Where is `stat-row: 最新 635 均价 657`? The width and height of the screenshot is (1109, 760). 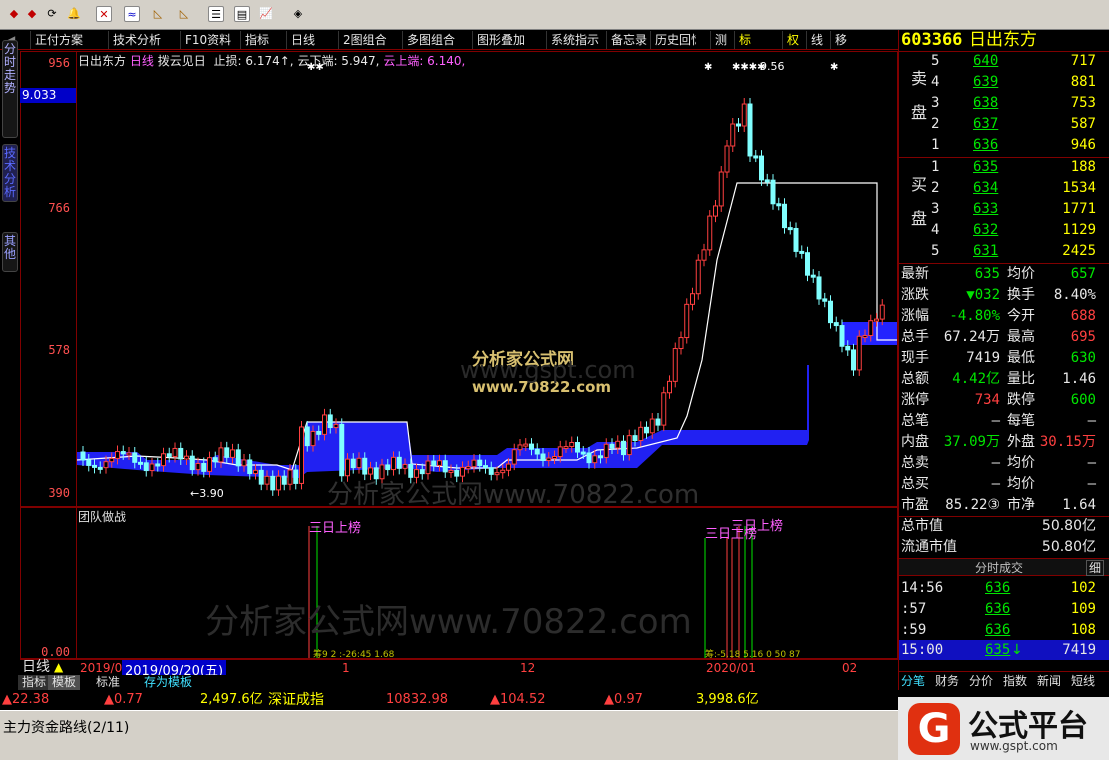
stat-row: 最新 635 均价 657 is located at coordinates (1004, 274).